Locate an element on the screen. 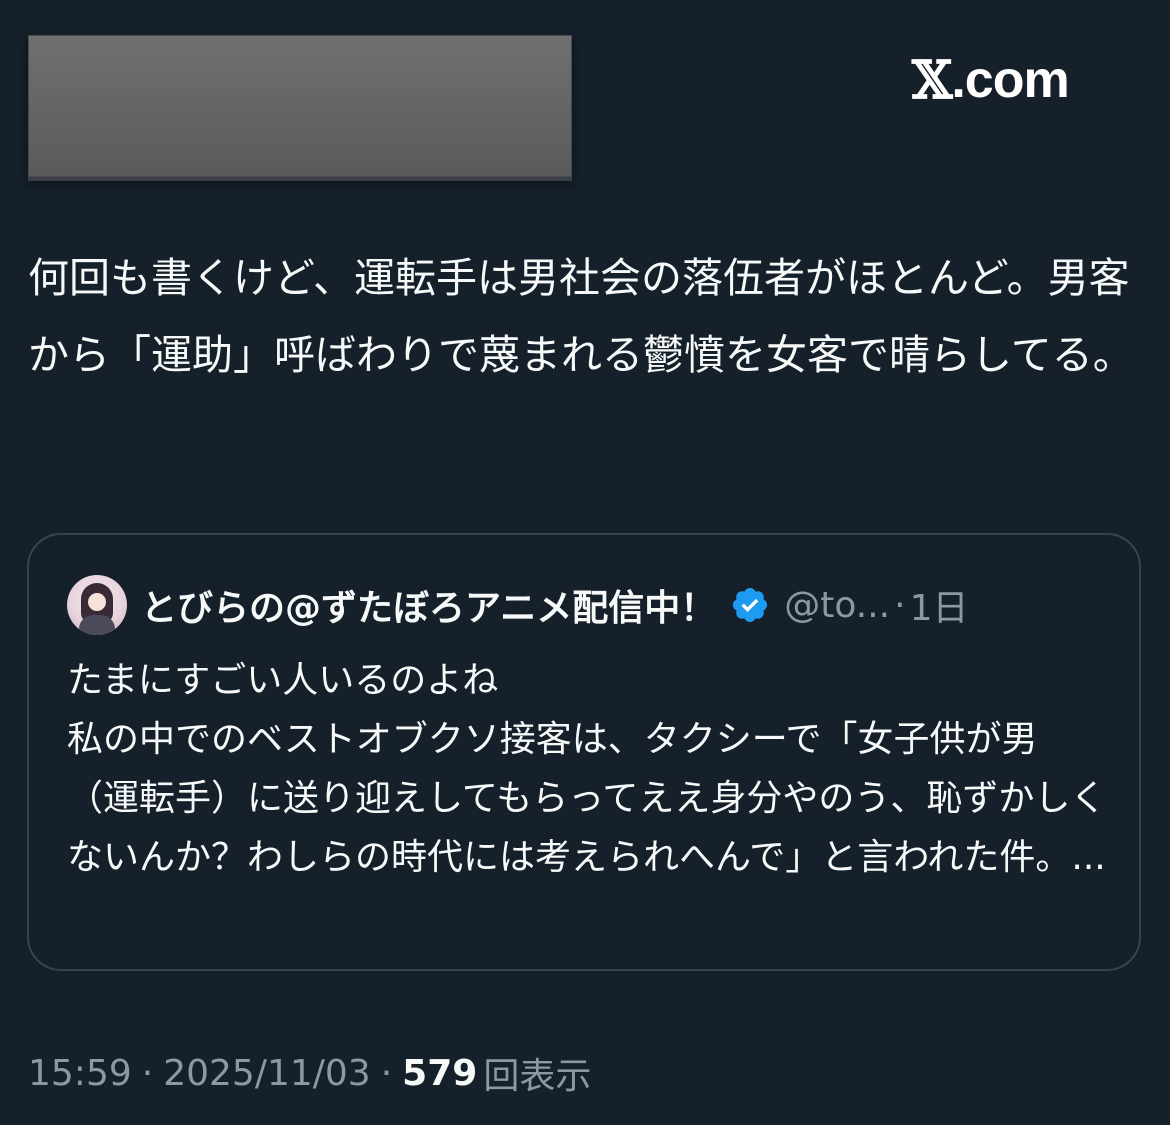 This screenshot has height=1125, width=1170. tweet-meta-row: 15:59 · 2025/11/03 · 579 回表示 is located at coordinates (309, 1073).